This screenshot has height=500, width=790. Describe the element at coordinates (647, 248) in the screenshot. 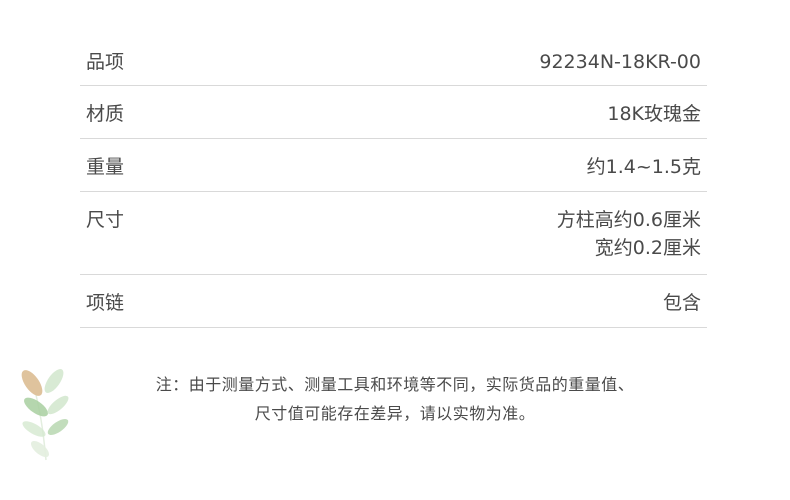

I see `spec-value-line: 宽约0.2厘米` at that location.